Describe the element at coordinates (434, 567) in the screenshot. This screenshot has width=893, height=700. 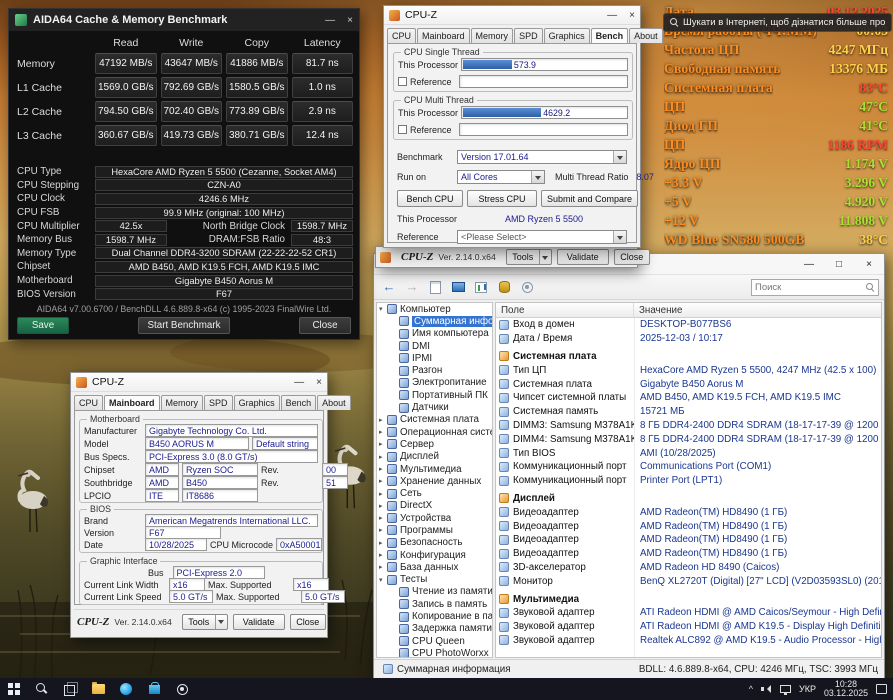
I see `tree-item: ▸ База данных` at that location.